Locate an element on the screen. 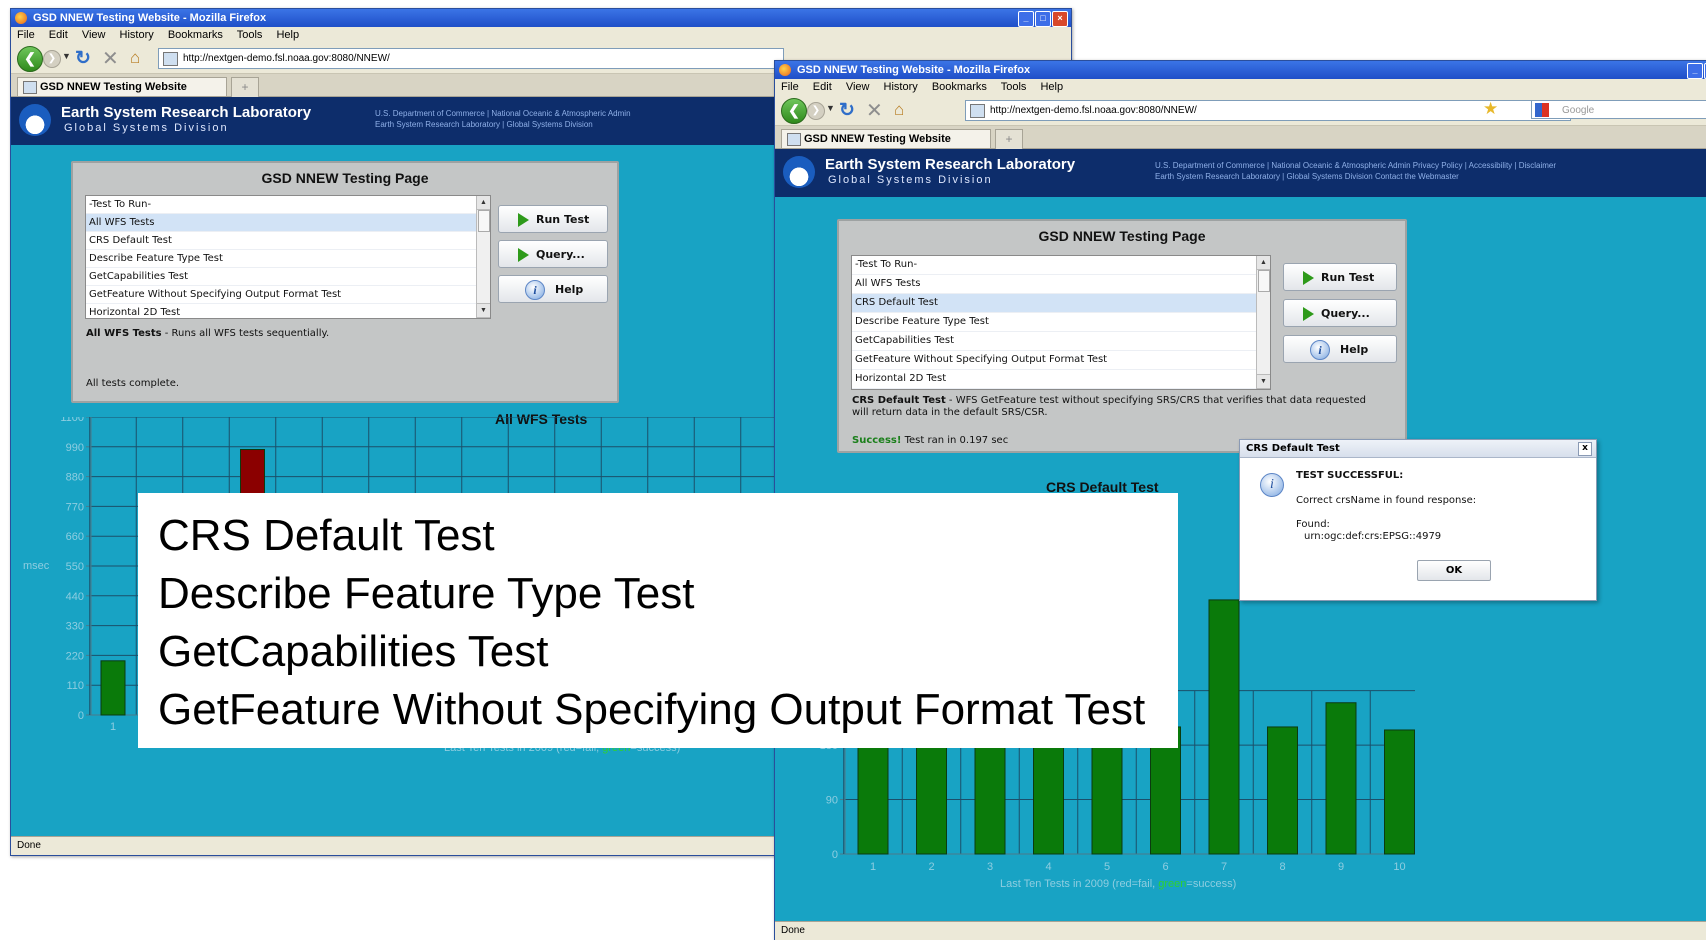 The image size is (1706, 940). tab-label: GSD NNEW Testing Website is located at coordinates (113, 87).